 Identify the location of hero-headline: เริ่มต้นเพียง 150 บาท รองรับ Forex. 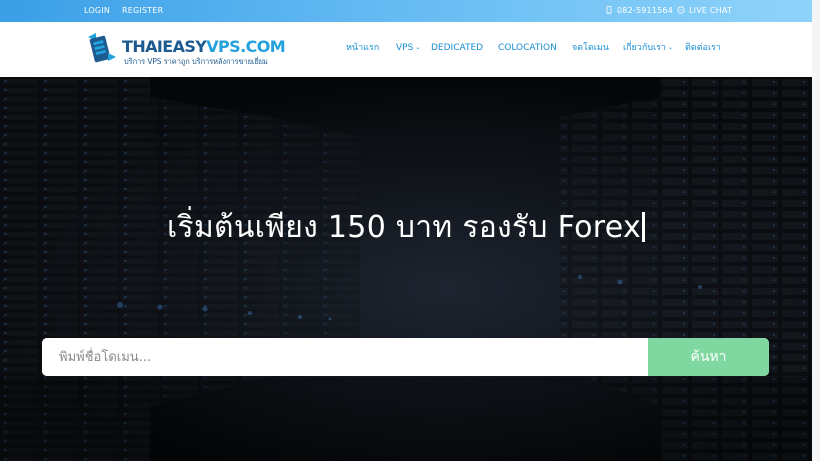
(406, 227).